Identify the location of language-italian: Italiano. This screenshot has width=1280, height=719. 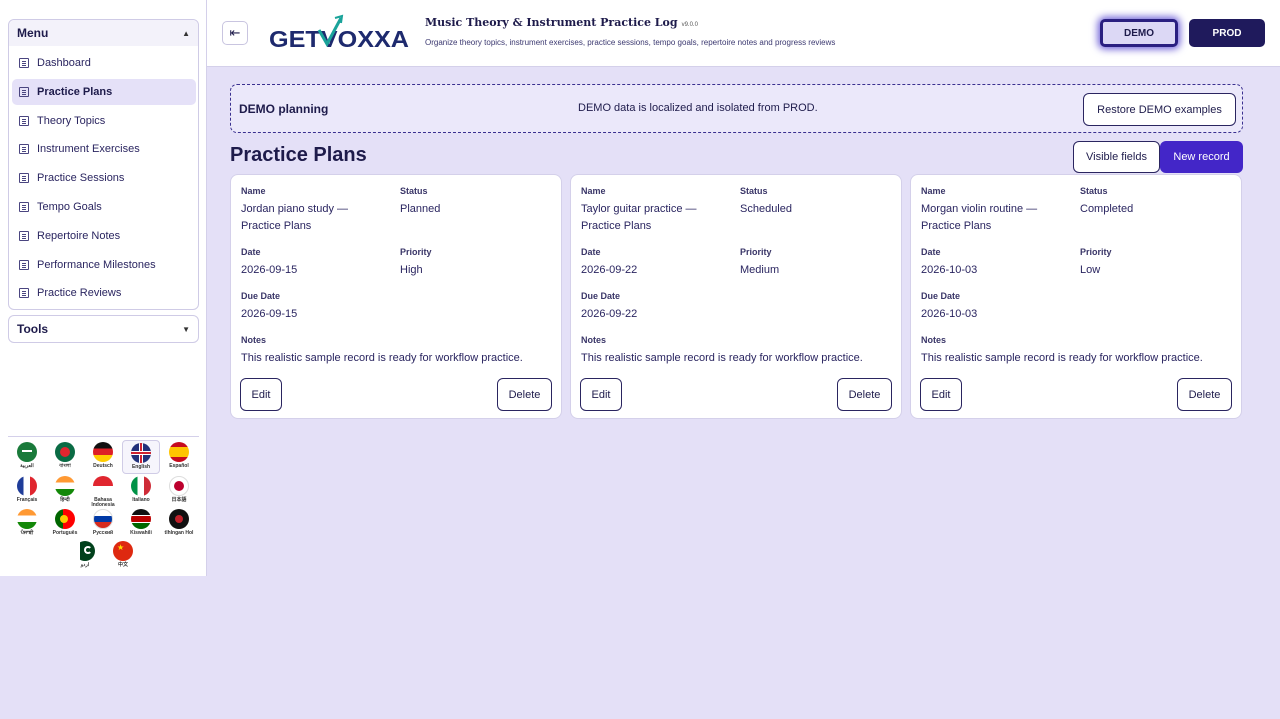
(141, 491).